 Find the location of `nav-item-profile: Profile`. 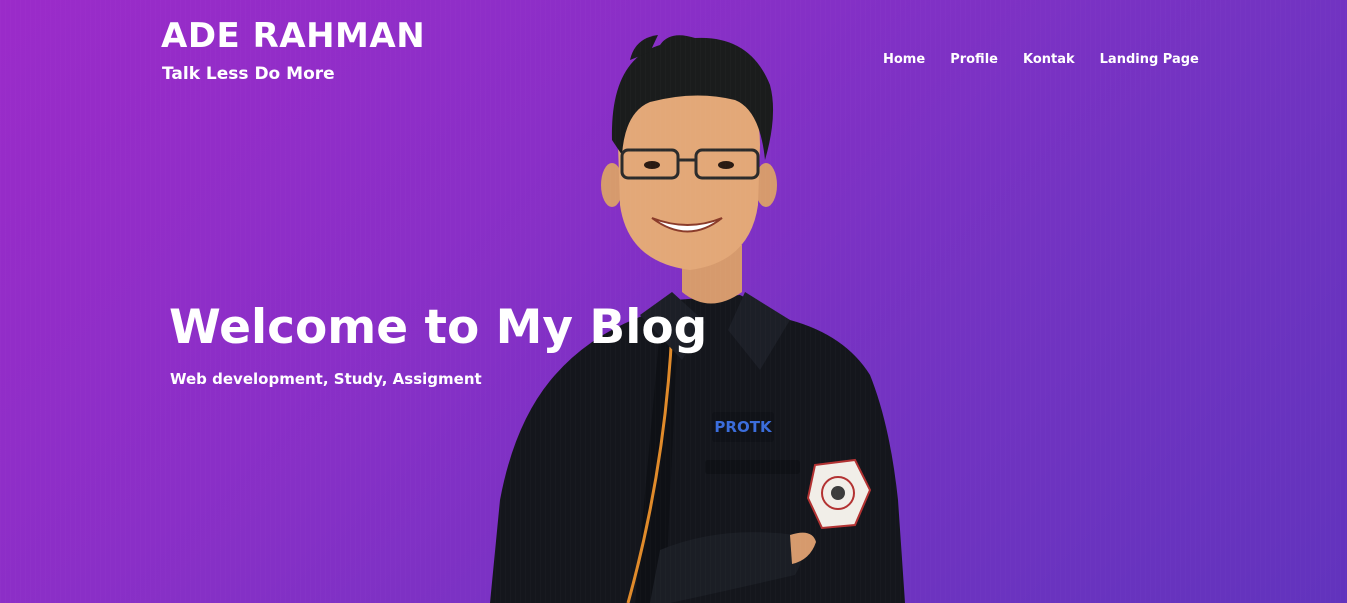

nav-item-profile: Profile is located at coordinates (974, 60).